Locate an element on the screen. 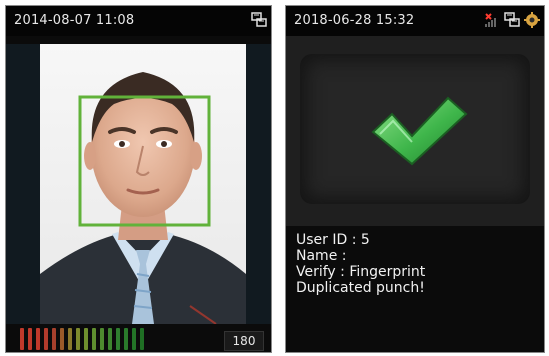  status-bar: 2014-08-07 11:08 is located at coordinates (138, 21).